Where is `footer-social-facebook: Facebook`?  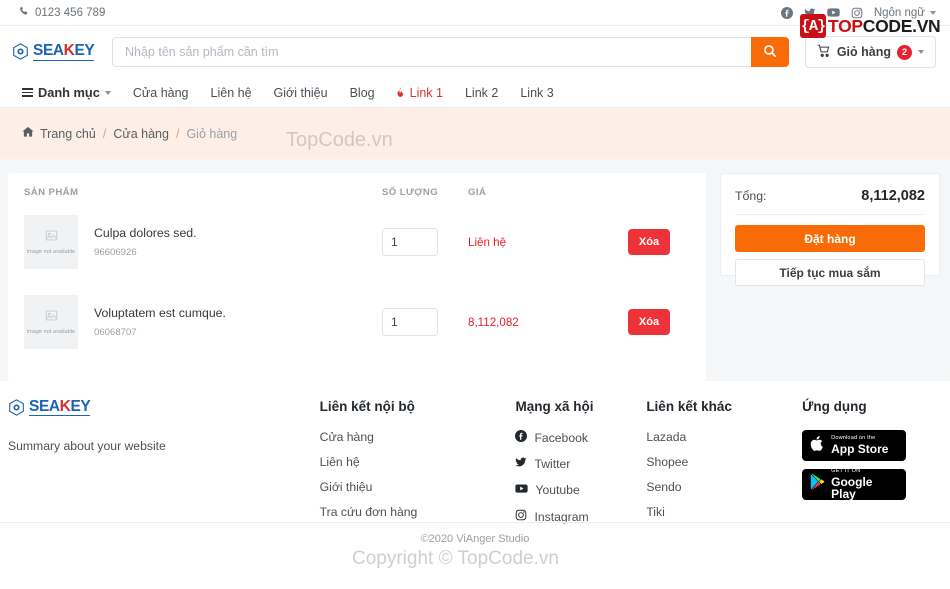
footer-social-facebook: Facebook is located at coordinates (573, 437).